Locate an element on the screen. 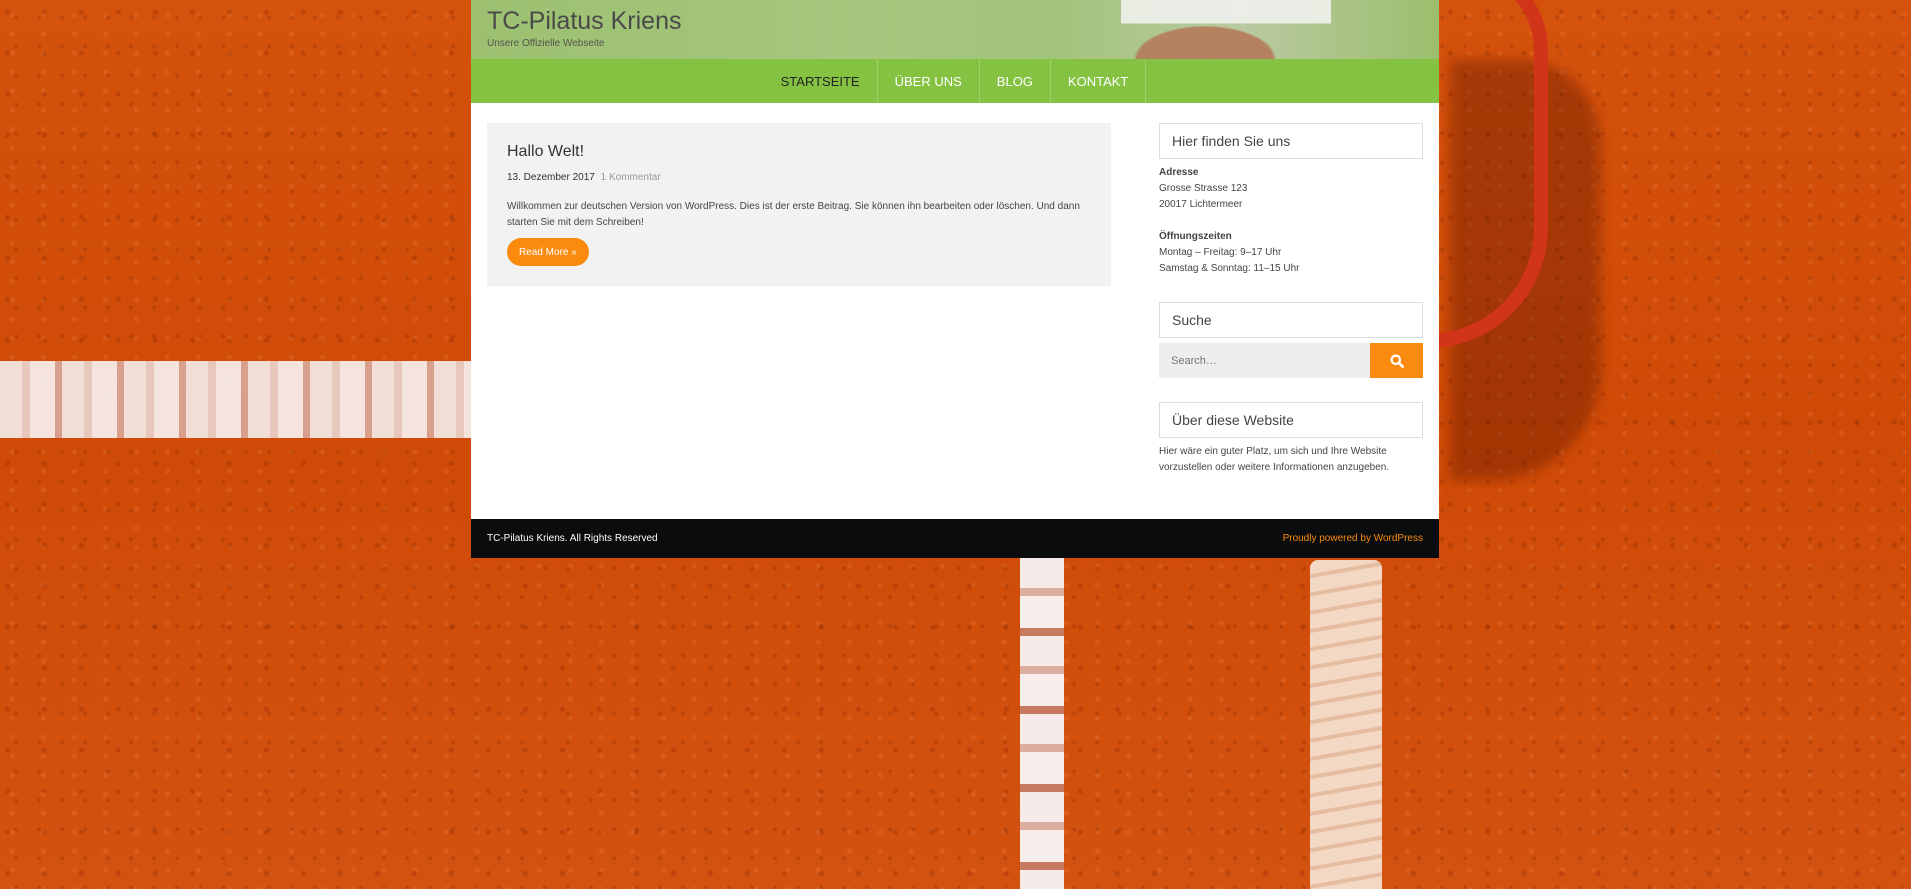 Image resolution: width=1911 pixels, height=889 pixels. hours-label: Öffnungszeiten is located at coordinates (1195, 236).